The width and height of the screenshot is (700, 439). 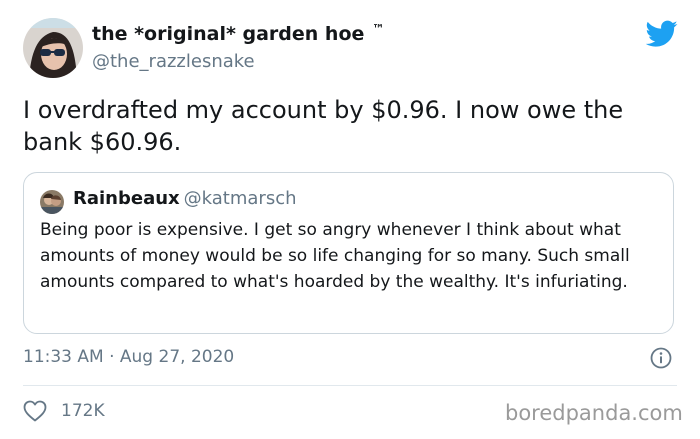 I want to click on like-button: 172K, so click(x=64, y=411).